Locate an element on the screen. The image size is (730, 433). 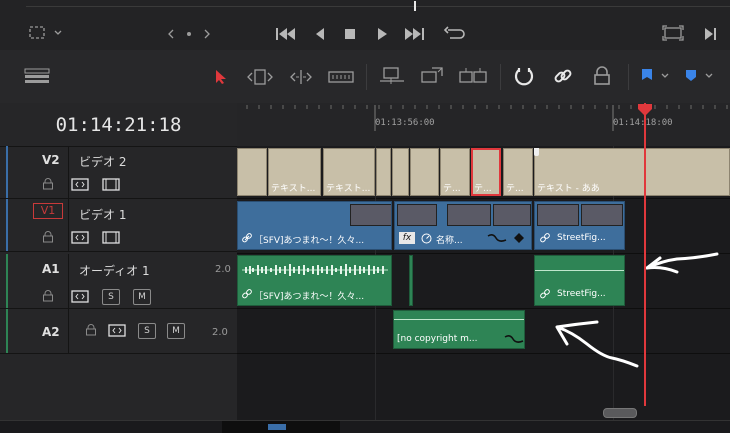
snap-icon is located at coordinates (524, 76).